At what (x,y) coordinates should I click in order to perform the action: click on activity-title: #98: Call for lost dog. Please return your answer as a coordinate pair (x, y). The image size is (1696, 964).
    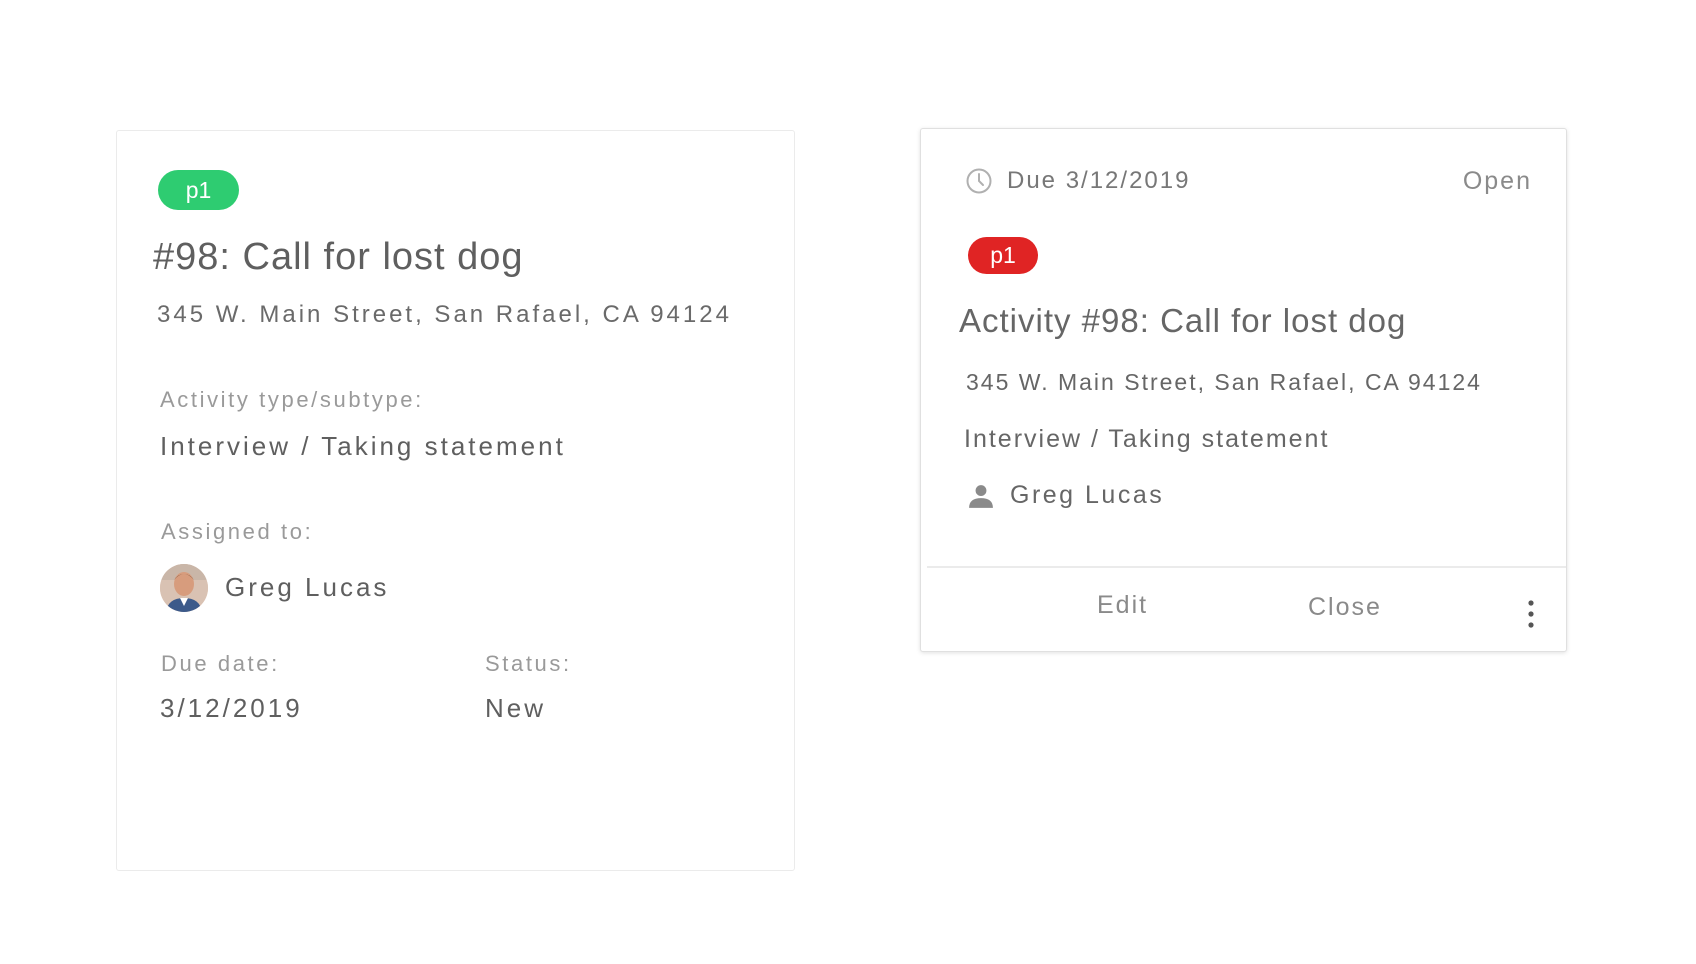
    Looking at the image, I should click on (338, 257).